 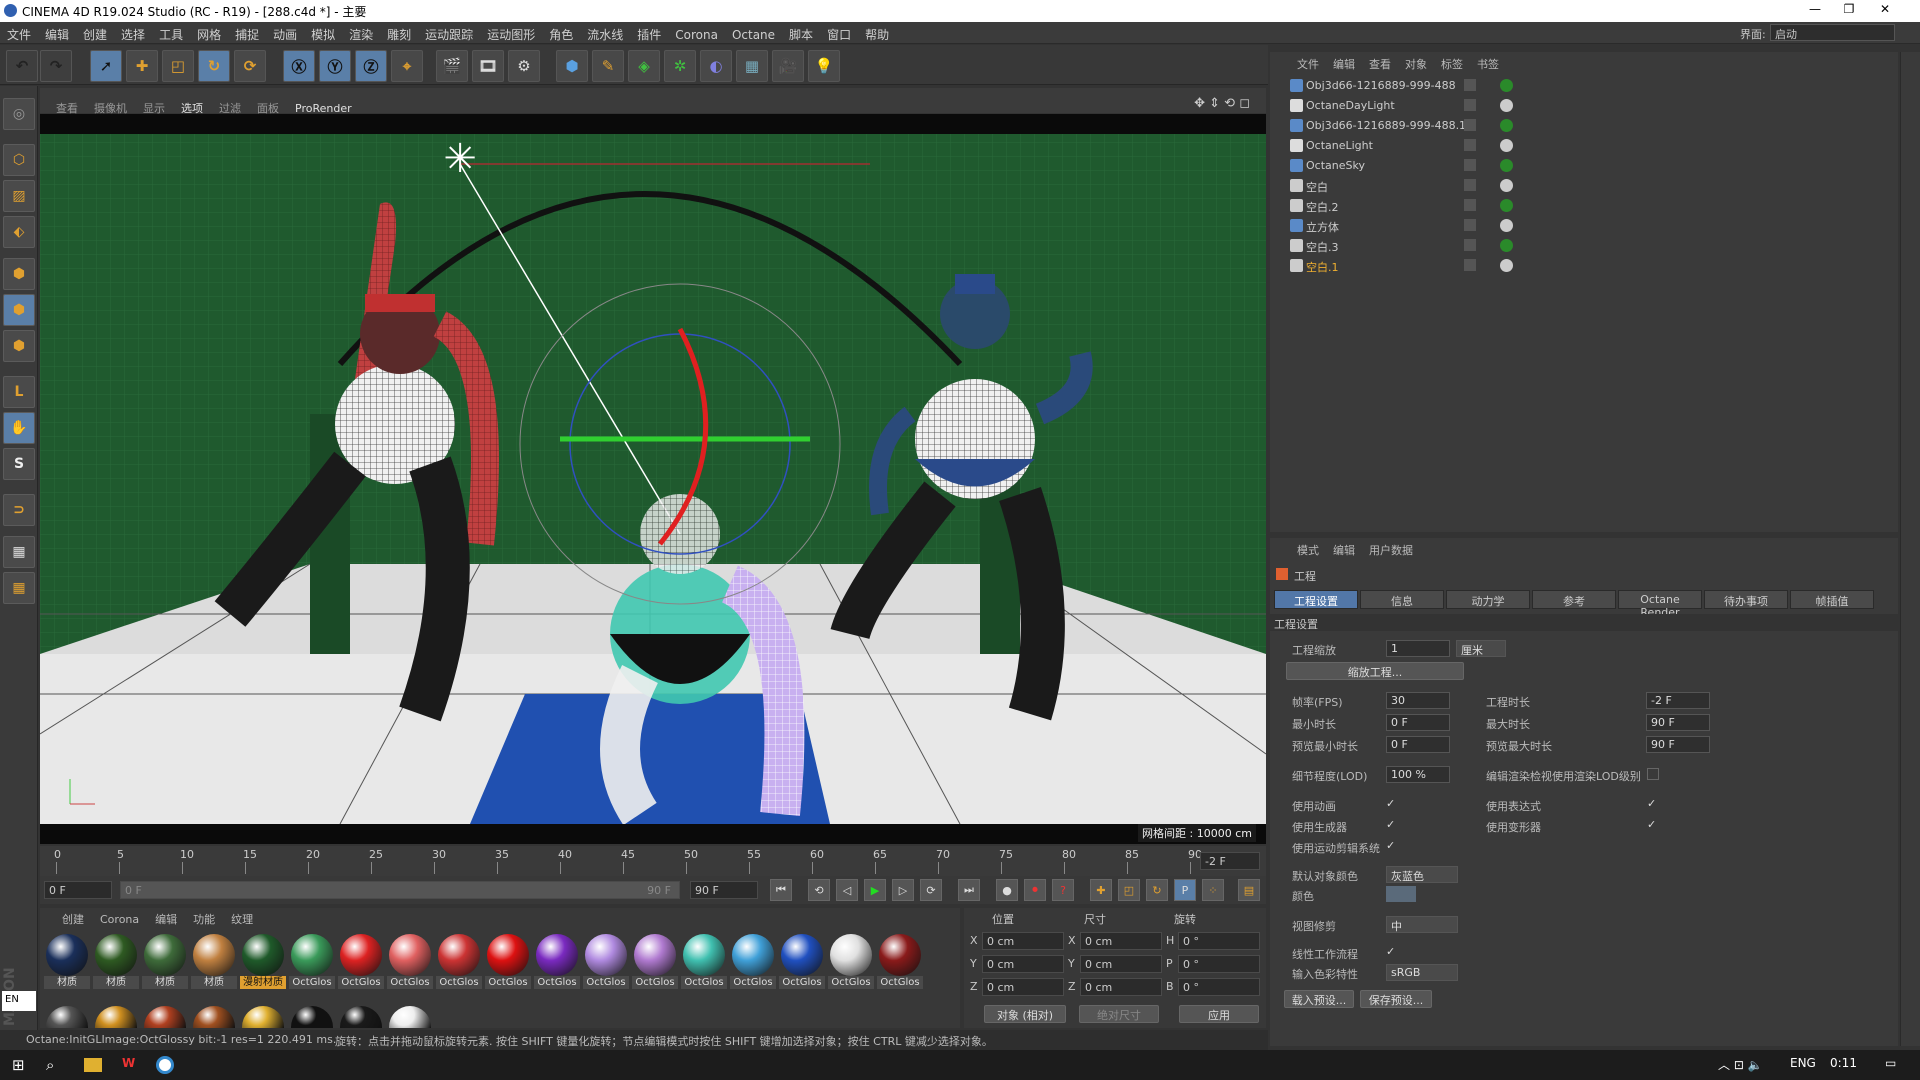 I want to click on keyframe-selection-icon: ?, so click(x=1063, y=890).